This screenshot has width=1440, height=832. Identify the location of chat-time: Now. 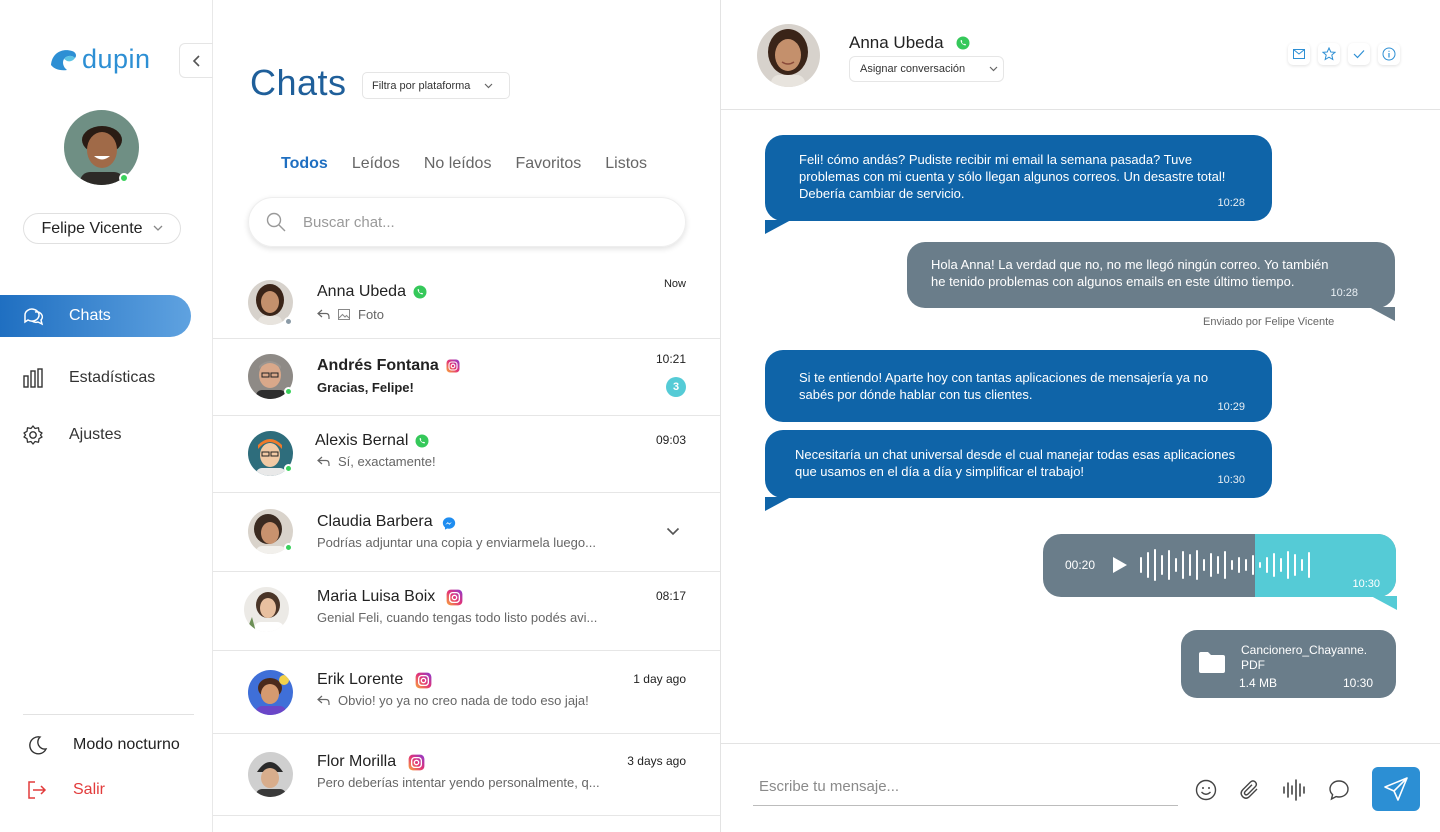
(674, 284).